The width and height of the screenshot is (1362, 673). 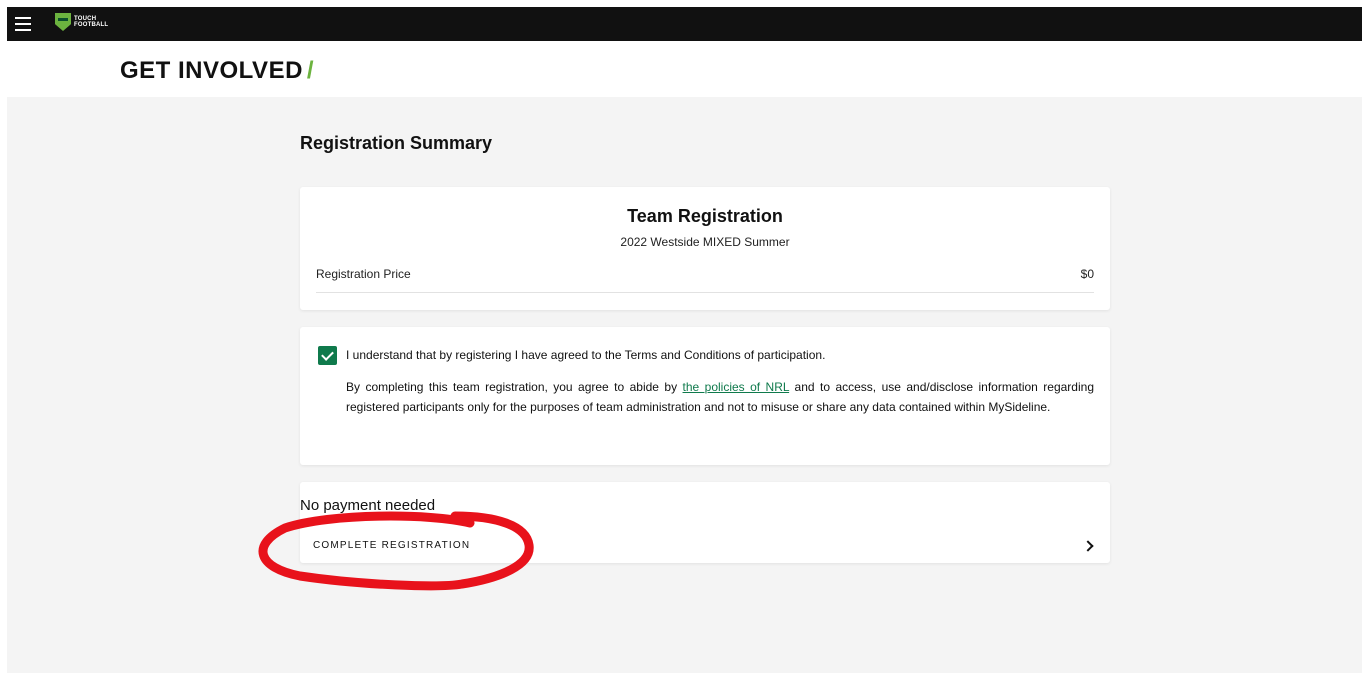 What do you see at coordinates (705, 280) in the screenshot?
I see `price-row: Registration Price $0` at bounding box center [705, 280].